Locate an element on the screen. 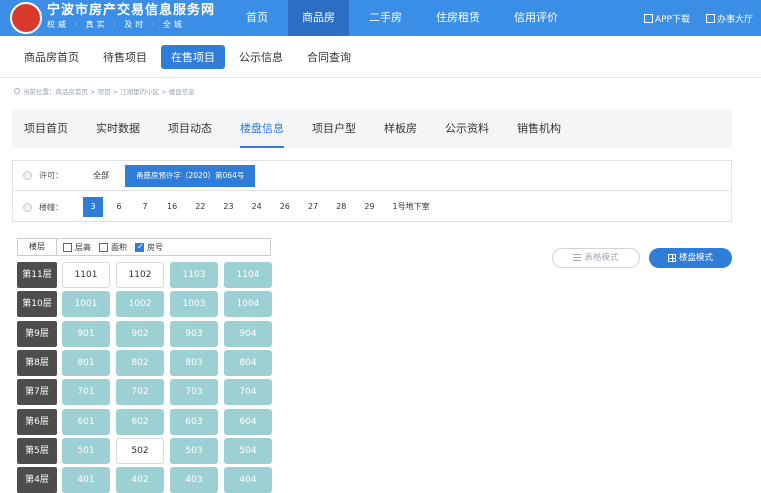 This screenshot has height=493, width=761. building-option: 26 is located at coordinates (285, 207).